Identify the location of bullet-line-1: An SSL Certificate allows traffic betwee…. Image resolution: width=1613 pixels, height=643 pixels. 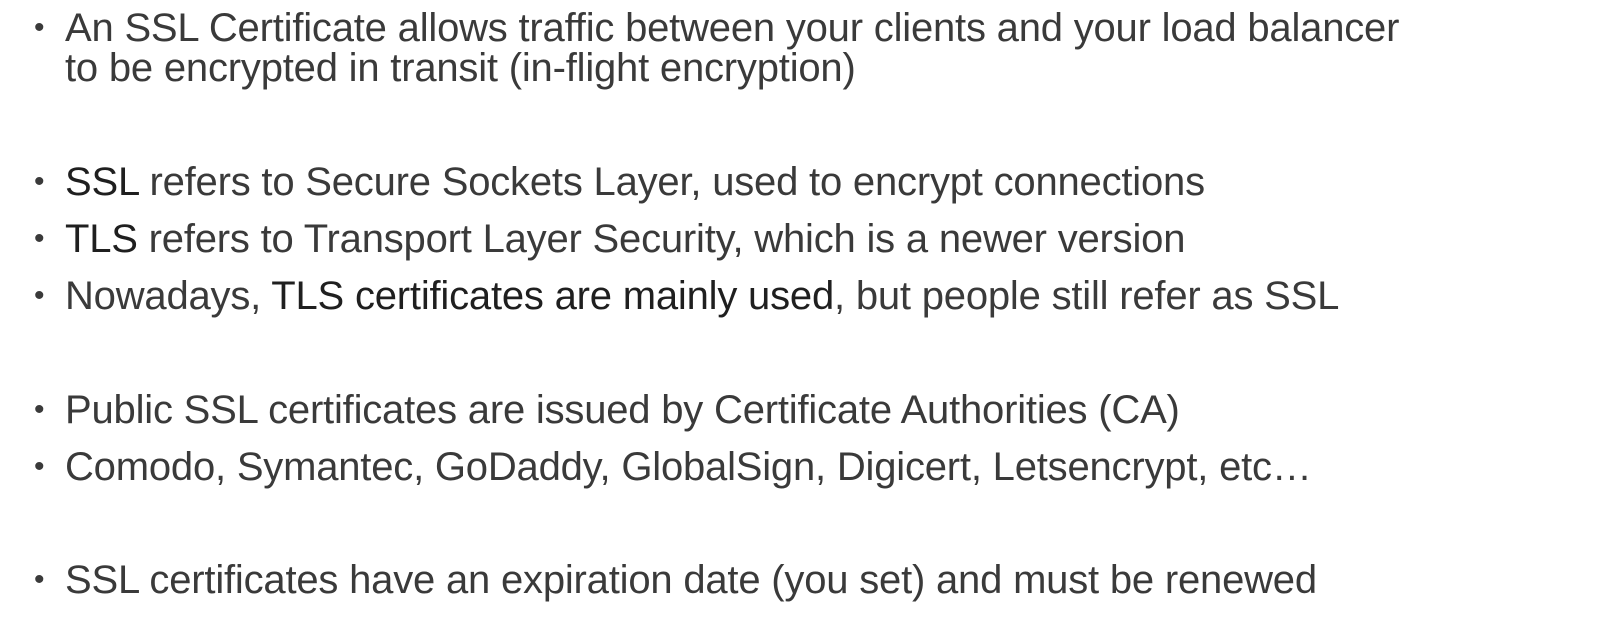
(732, 28).